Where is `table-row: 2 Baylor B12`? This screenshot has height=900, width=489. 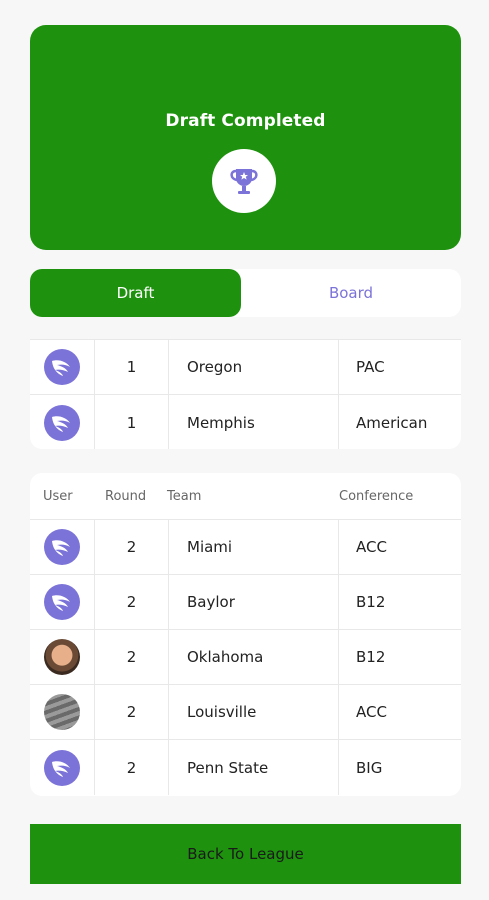 table-row: 2 Baylor B12 is located at coordinates (245, 602).